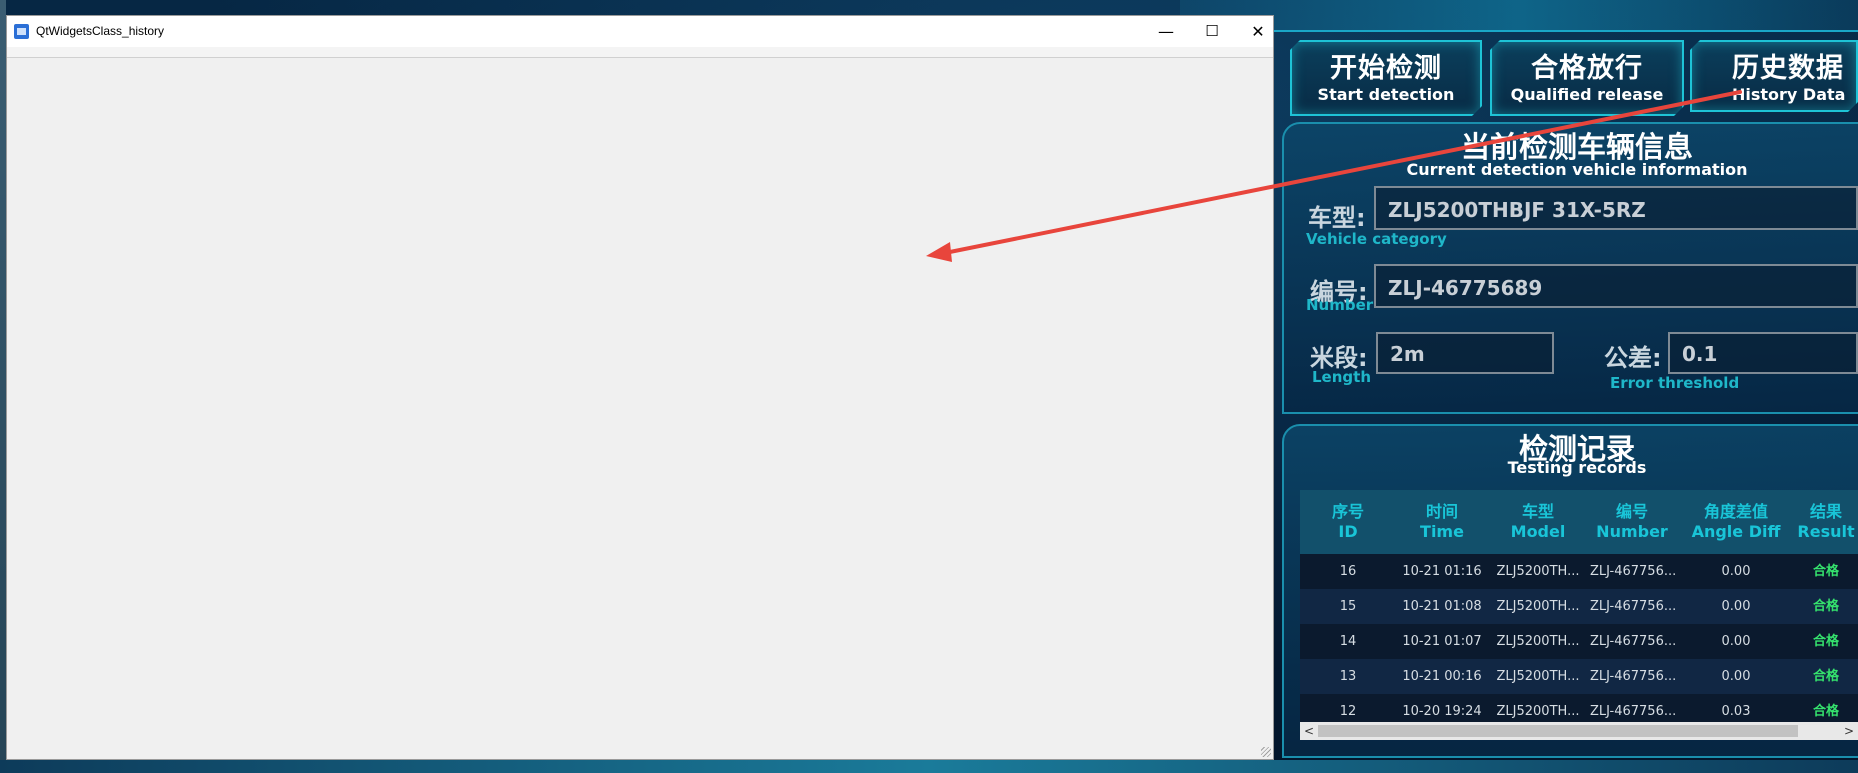 The image size is (1858, 773). I want to click on cell-id: 12, so click(1348, 711).